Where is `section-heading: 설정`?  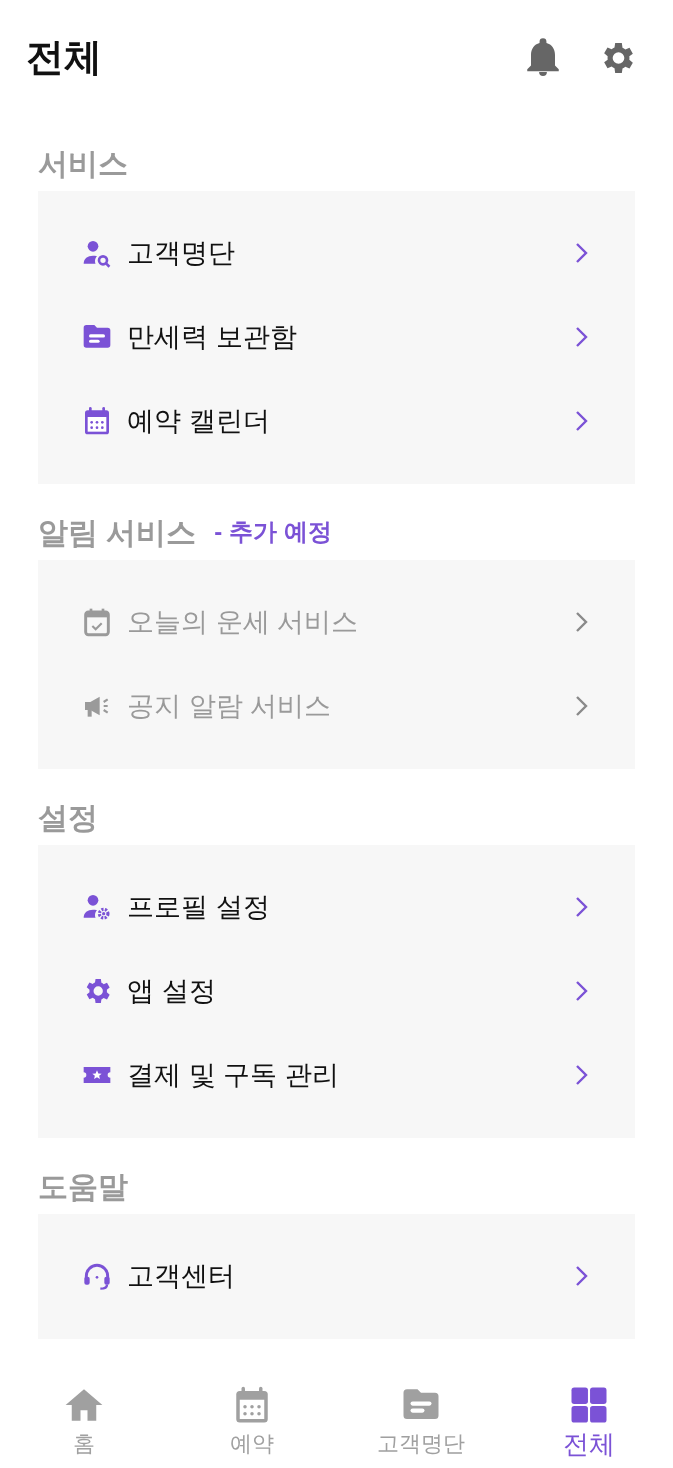 section-heading: 설정 is located at coordinates (68, 817).